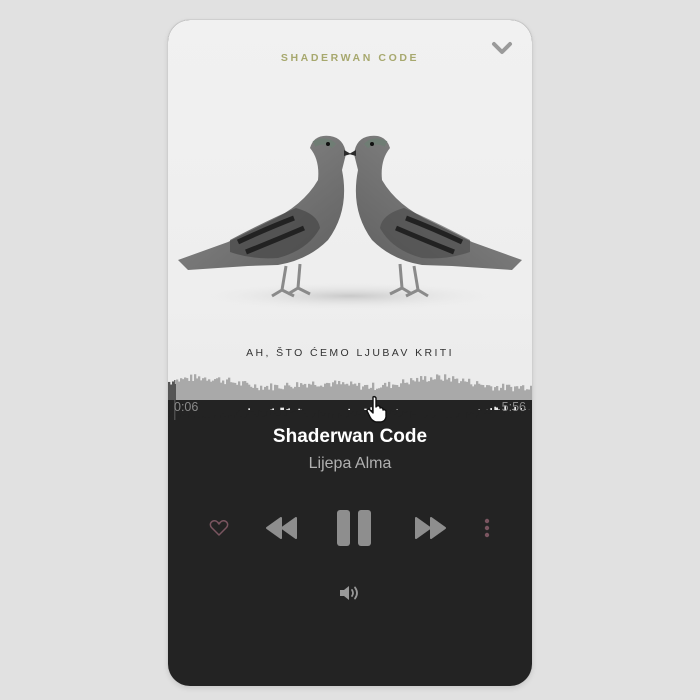  Describe the element at coordinates (502, 48) in the screenshot. I see `collapse-button` at that location.